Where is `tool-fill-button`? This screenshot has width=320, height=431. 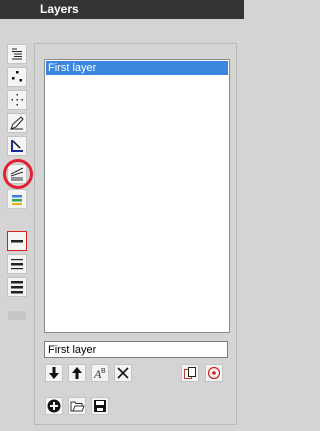 tool-fill-button is located at coordinates (17, 146).